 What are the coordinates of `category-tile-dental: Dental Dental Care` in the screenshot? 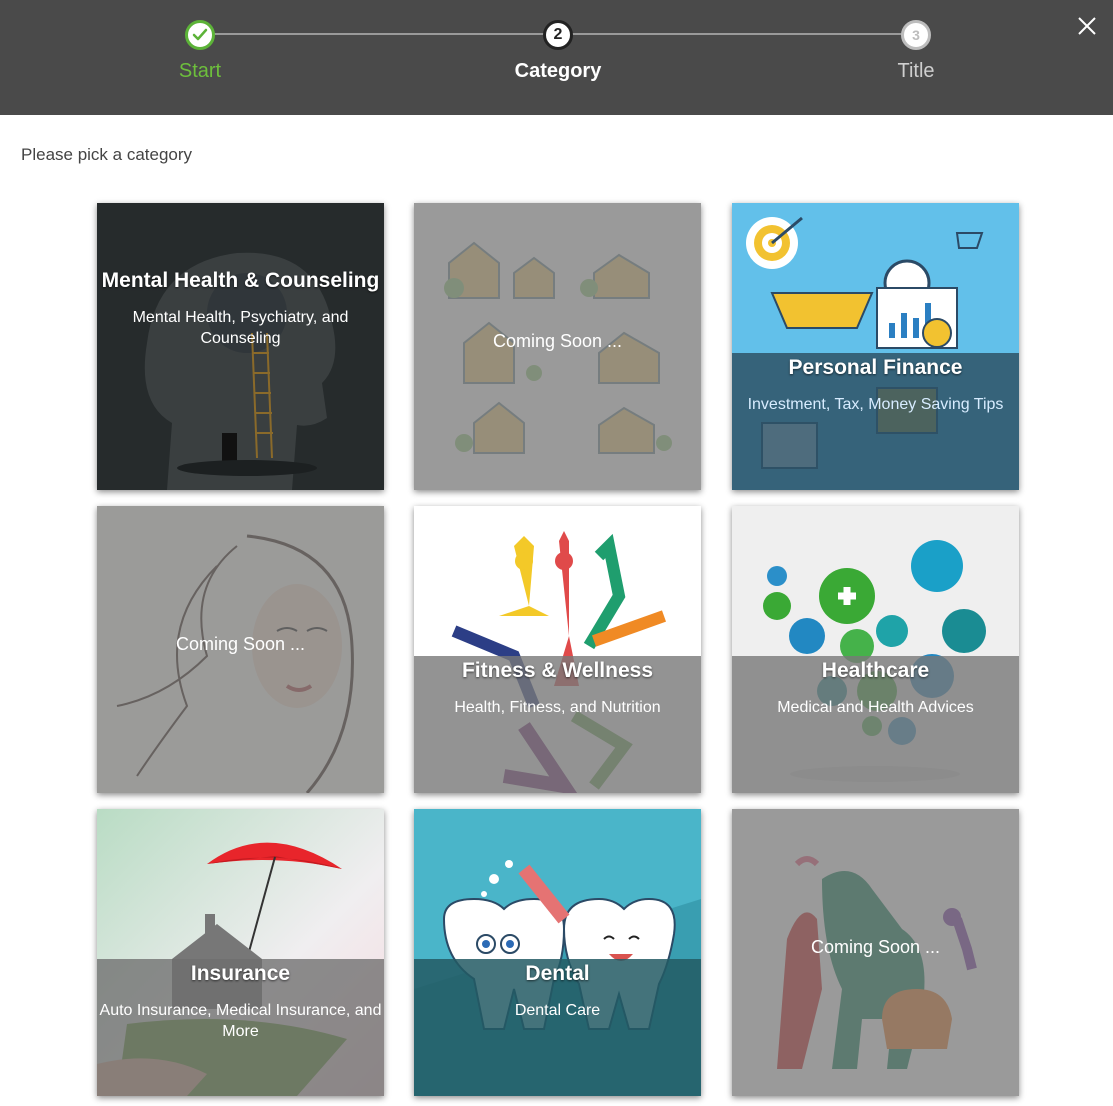 It's located at (557, 952).